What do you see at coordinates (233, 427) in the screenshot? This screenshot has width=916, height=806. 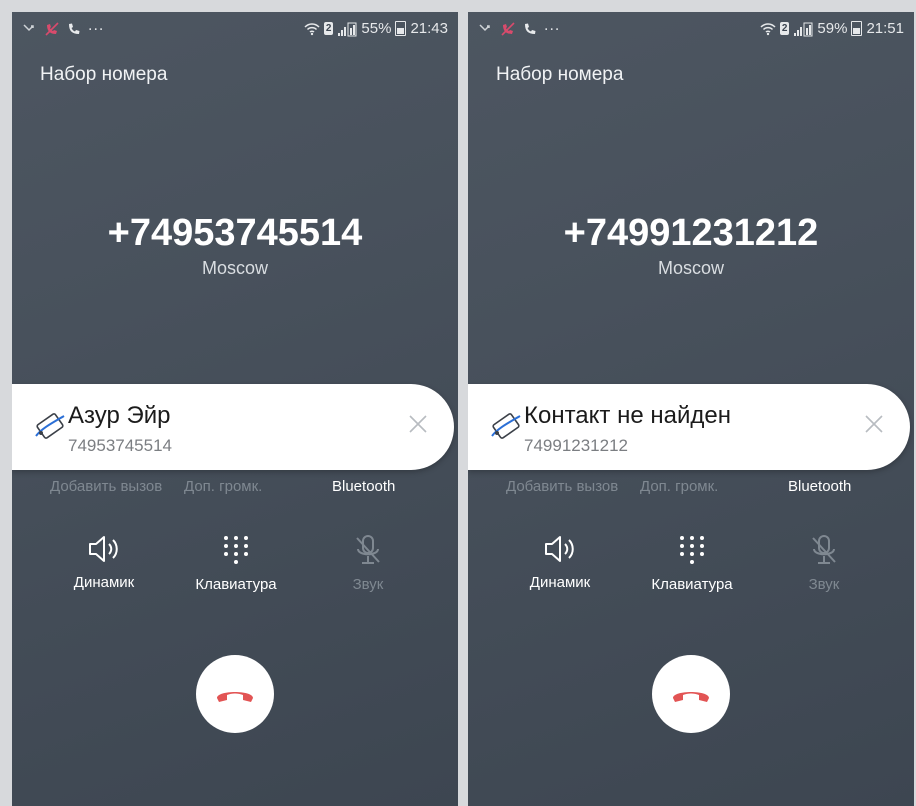 I see `caller-id-card: Азур Эйр 74953745514` at bounding box center [233, 427].